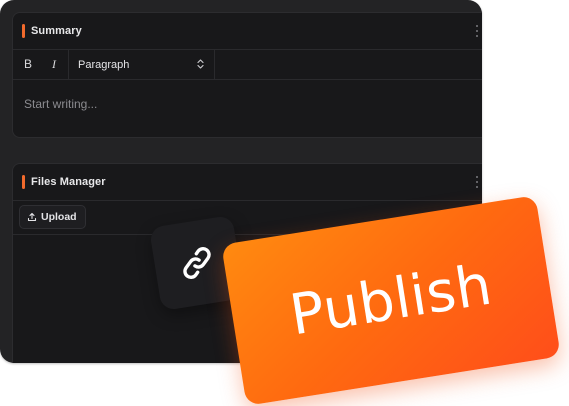 The width and height of the screenshot is (569, 406). What do you see at coordinates (200, 64) in the screenshot?
I see `chevron-up-down-icon` at bounding box center [200, 64].